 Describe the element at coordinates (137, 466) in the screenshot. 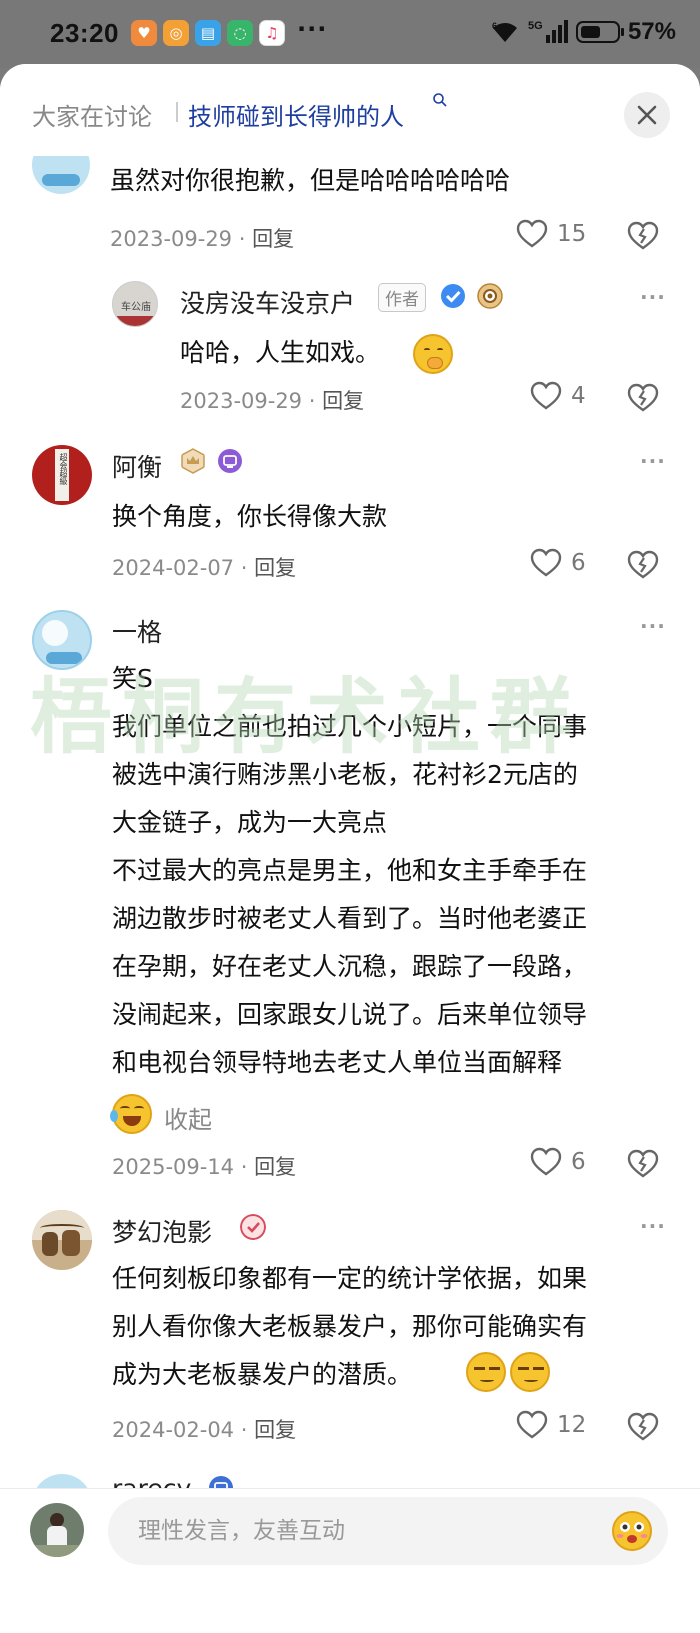

I see `comment-author-name: 阿衡` at that location.